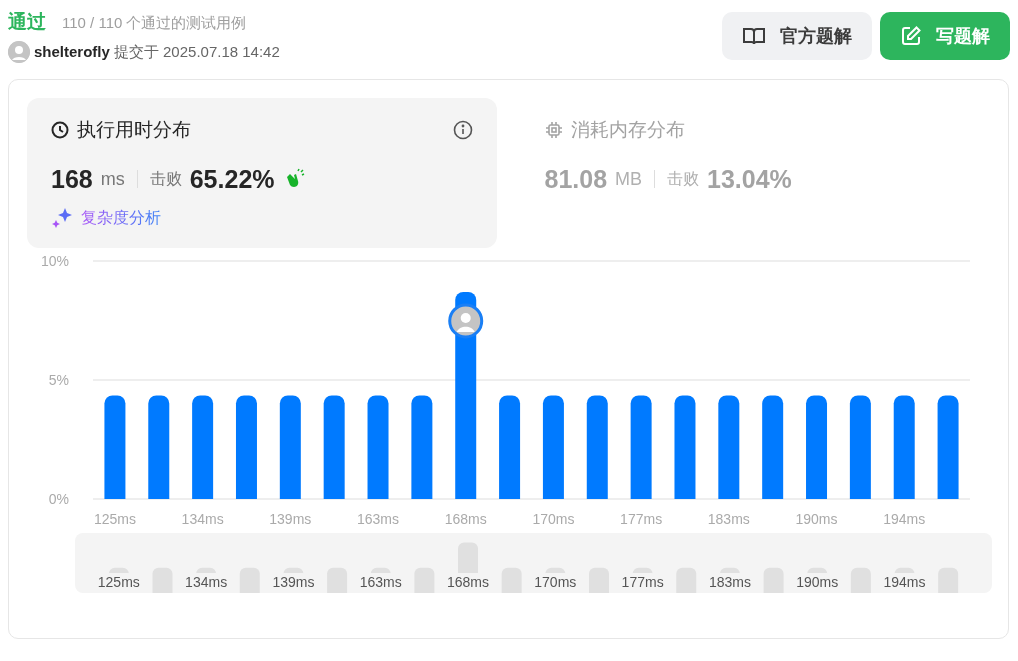 The height and width of the screenshot is (661, 1018). What do you see at coordinates (468, 582) in the screenshot?
I see `overview-label: 168ms` at bounding box center [468, 582].